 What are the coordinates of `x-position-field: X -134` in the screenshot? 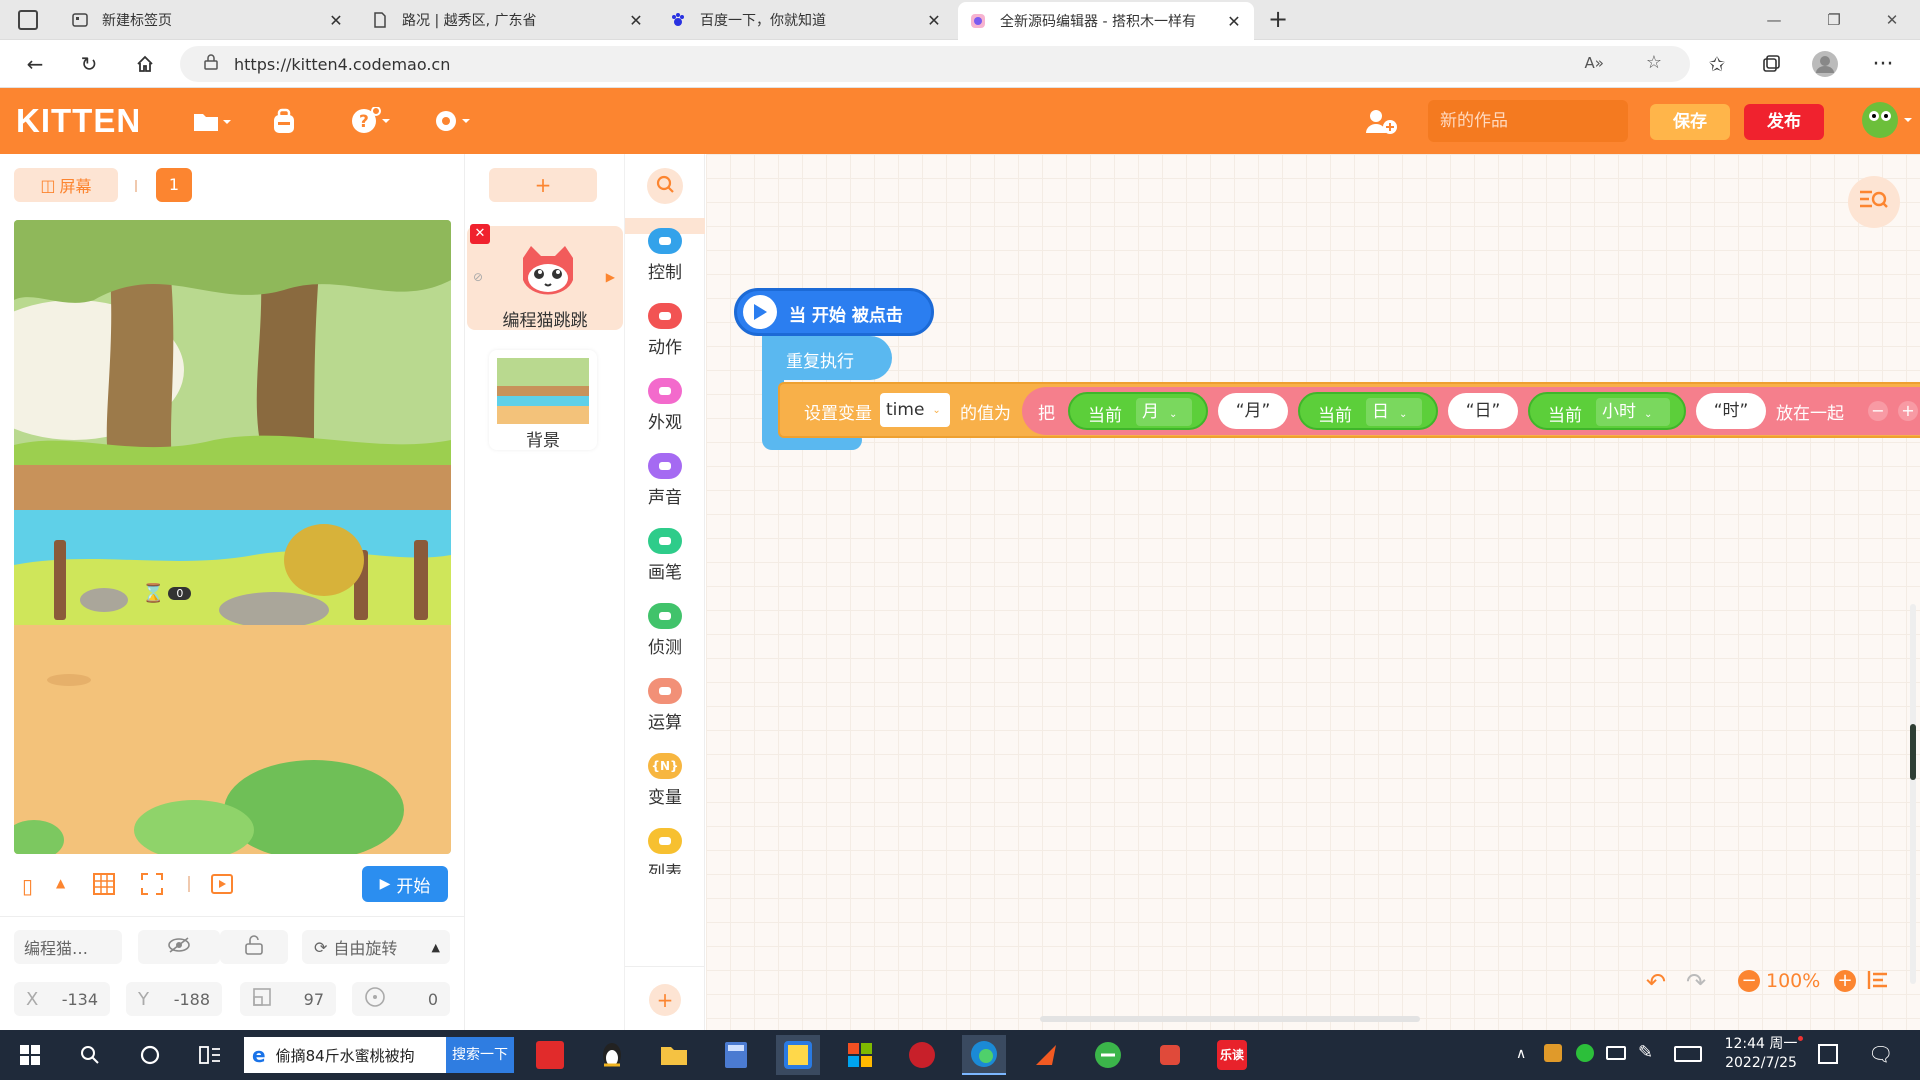 It's located at (62, 999).